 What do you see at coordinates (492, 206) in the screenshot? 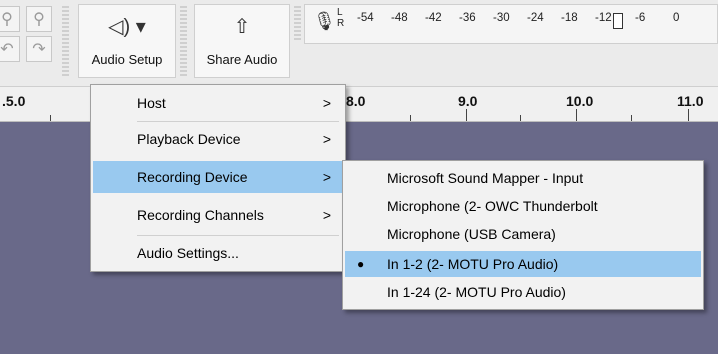
I see `device-option-label: Microphone (2- OWC Thunderbolt` at bounding box center [492, 206].